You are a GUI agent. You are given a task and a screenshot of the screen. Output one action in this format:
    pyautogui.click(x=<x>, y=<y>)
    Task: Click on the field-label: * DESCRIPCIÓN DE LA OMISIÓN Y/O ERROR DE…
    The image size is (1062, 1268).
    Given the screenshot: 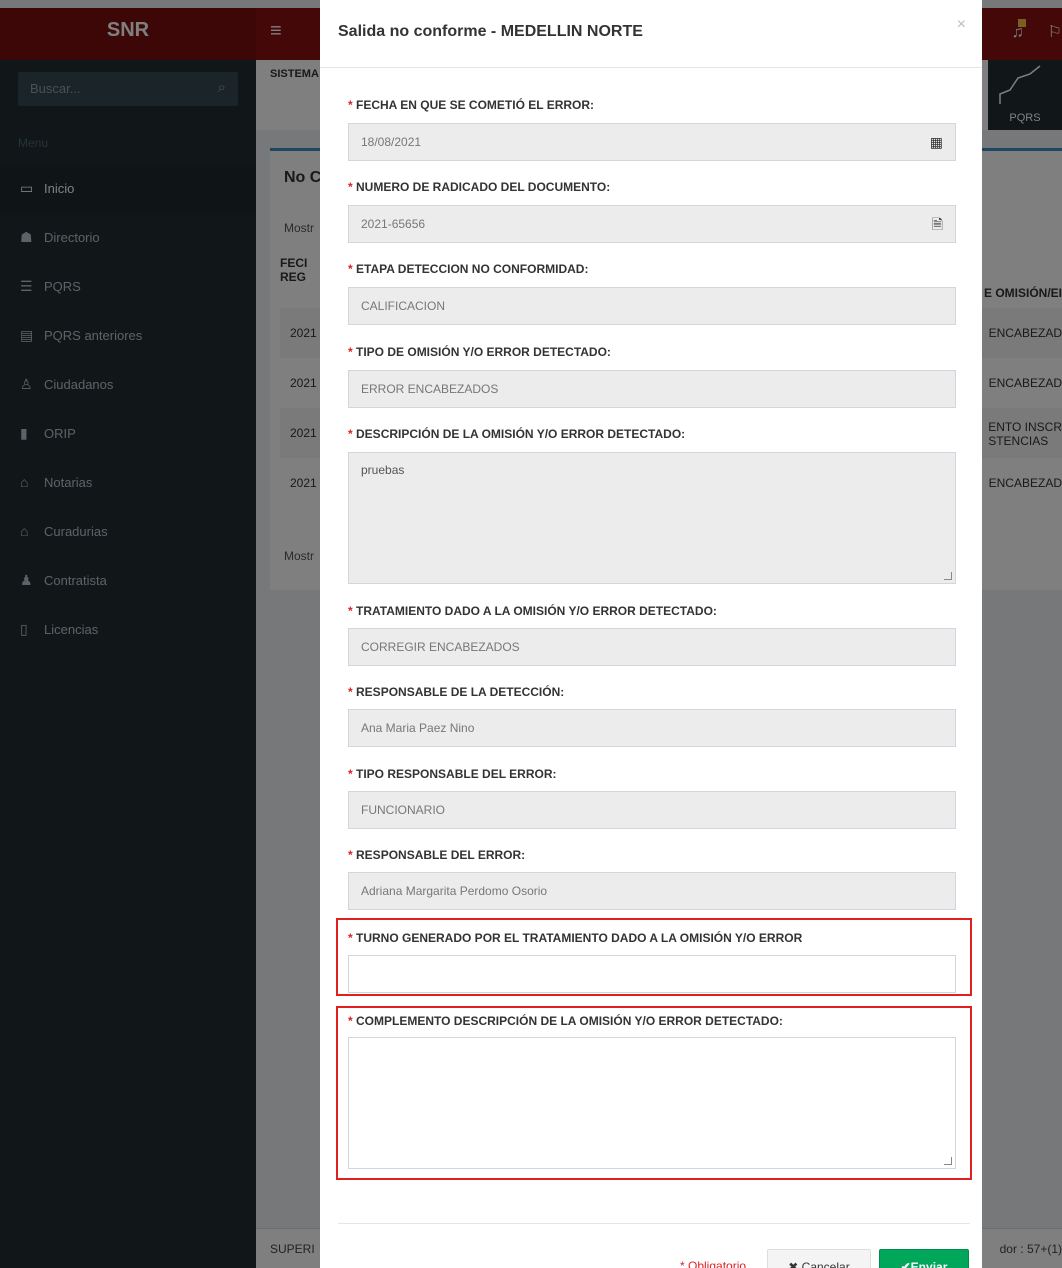 What is the action you would take?
    pyautogui.click(x=652, y=435)
    